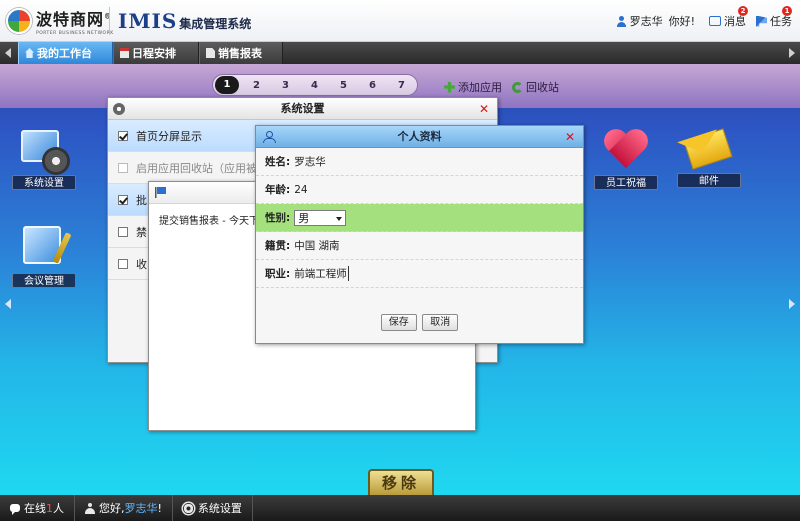 The image size is (800, 521). What do you see at coordinates (542, 87) in the screenshot?
I see `recycle-label: 回收站` at bounding box center [542, 87].